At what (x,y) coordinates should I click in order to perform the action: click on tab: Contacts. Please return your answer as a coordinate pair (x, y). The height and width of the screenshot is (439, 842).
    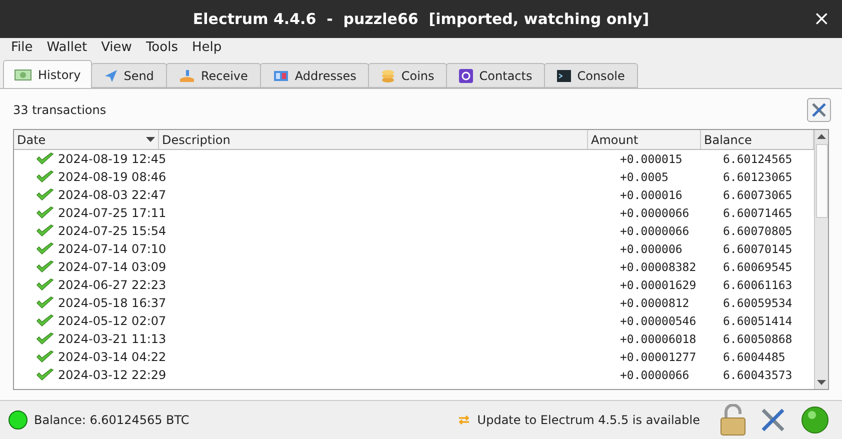
    Looking at the image, I should click on (496, 75).